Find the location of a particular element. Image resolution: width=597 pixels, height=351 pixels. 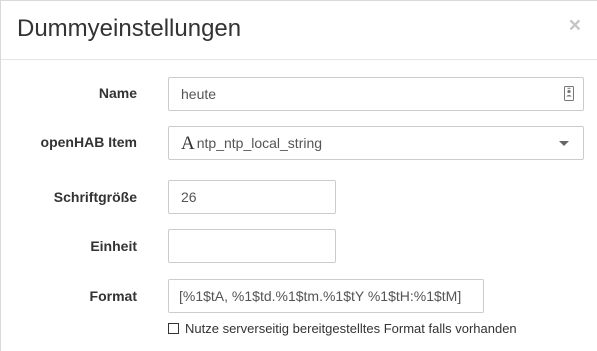

unit-label: Einheit is located at coordinates (113, 246).